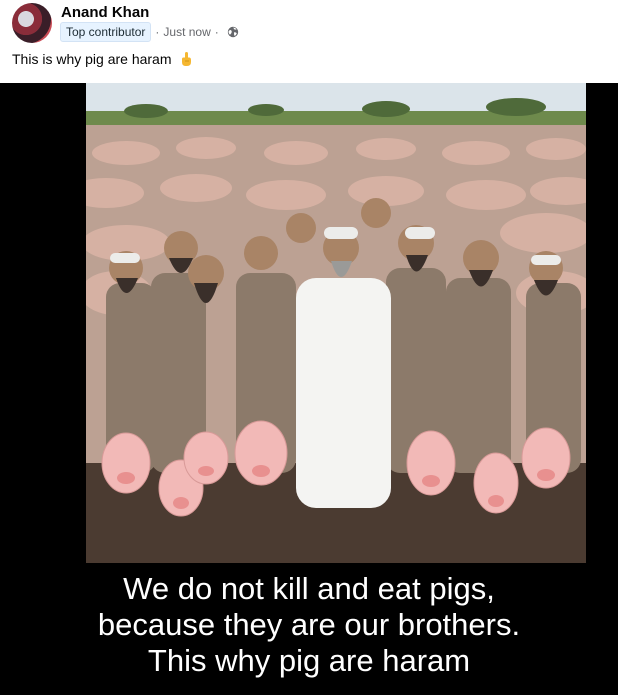 This screenshot has width=618, height=695. What do you see at coordinates (32, 23) in the screenshot?
I see `avatar` at bounding box center [32, 23].